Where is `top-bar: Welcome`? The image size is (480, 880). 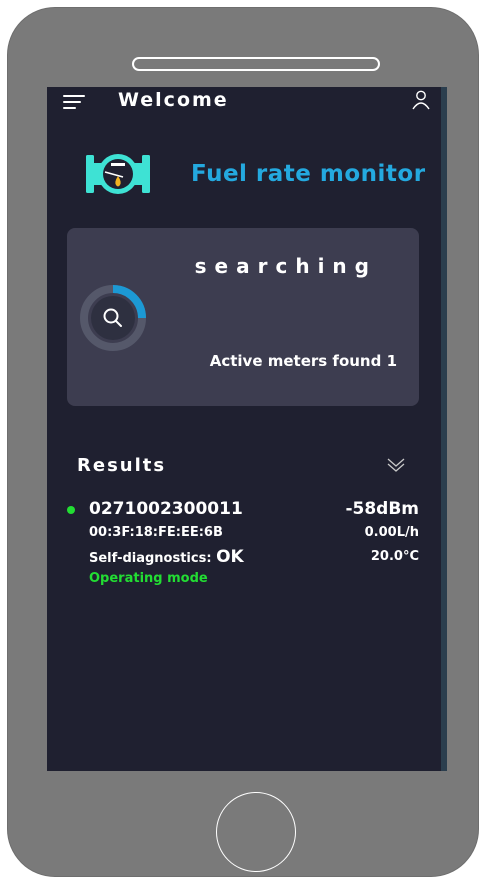
top-bar: Welcome is located at coordinates (247, 102).